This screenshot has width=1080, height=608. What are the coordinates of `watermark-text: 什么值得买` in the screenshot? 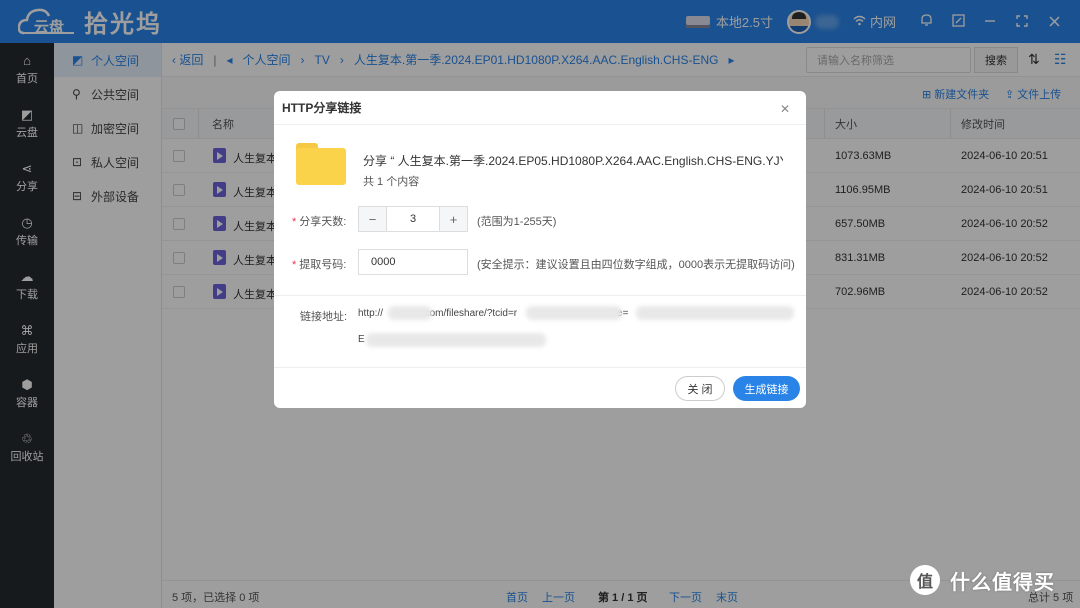 It's located at (1002, 582).